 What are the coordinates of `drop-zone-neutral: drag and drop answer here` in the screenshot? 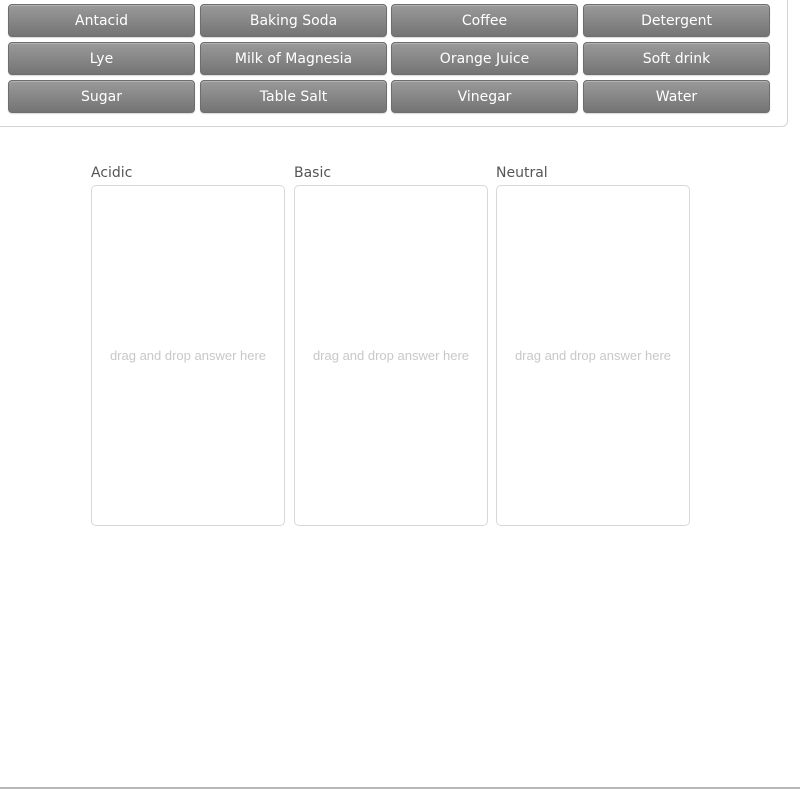 It's located at (593, 355).